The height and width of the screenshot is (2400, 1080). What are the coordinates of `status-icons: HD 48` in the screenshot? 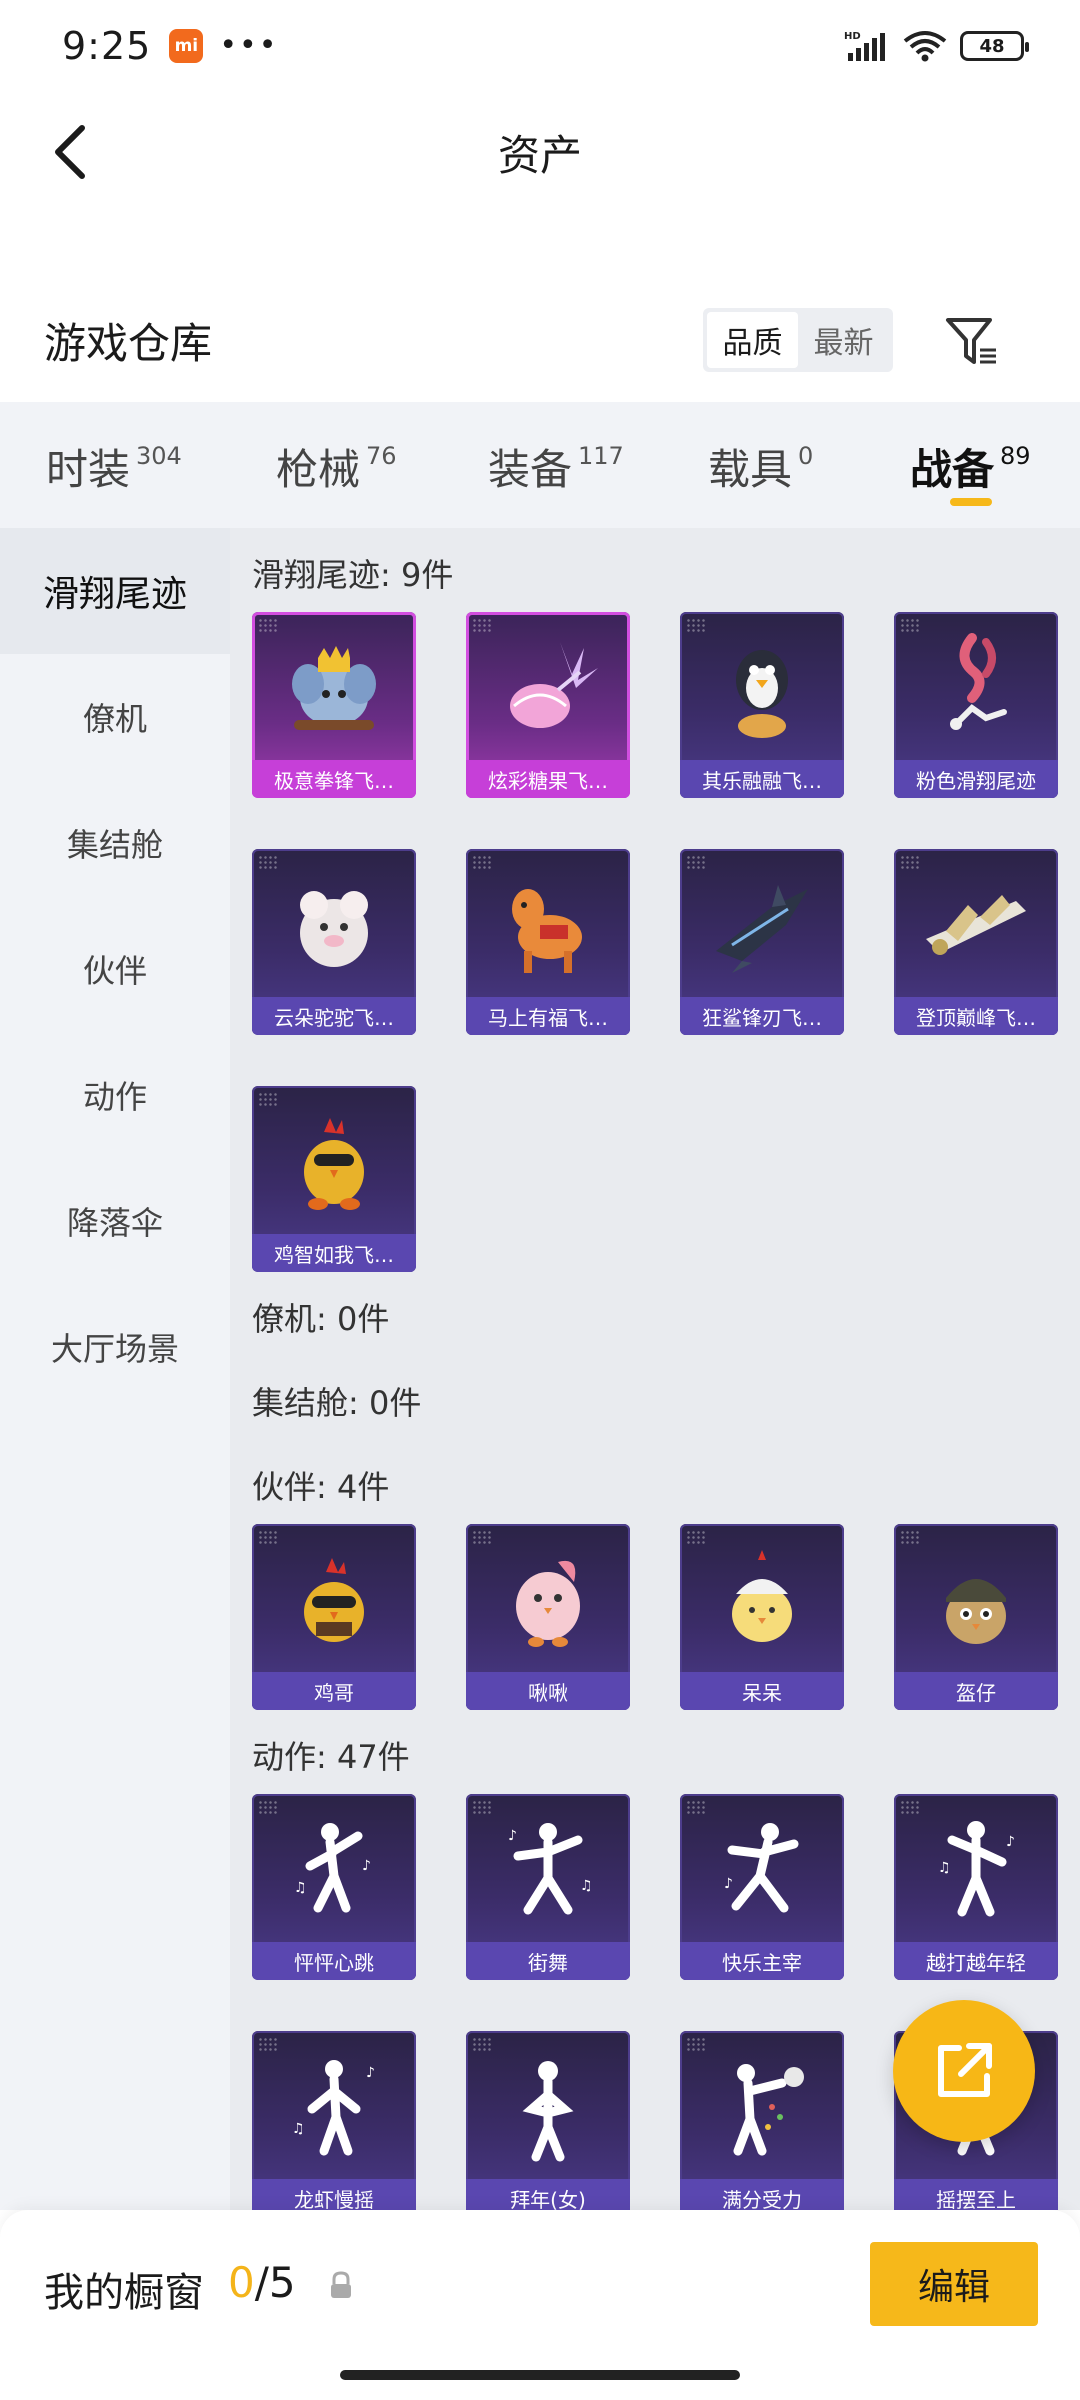 It's located at (936, 46).